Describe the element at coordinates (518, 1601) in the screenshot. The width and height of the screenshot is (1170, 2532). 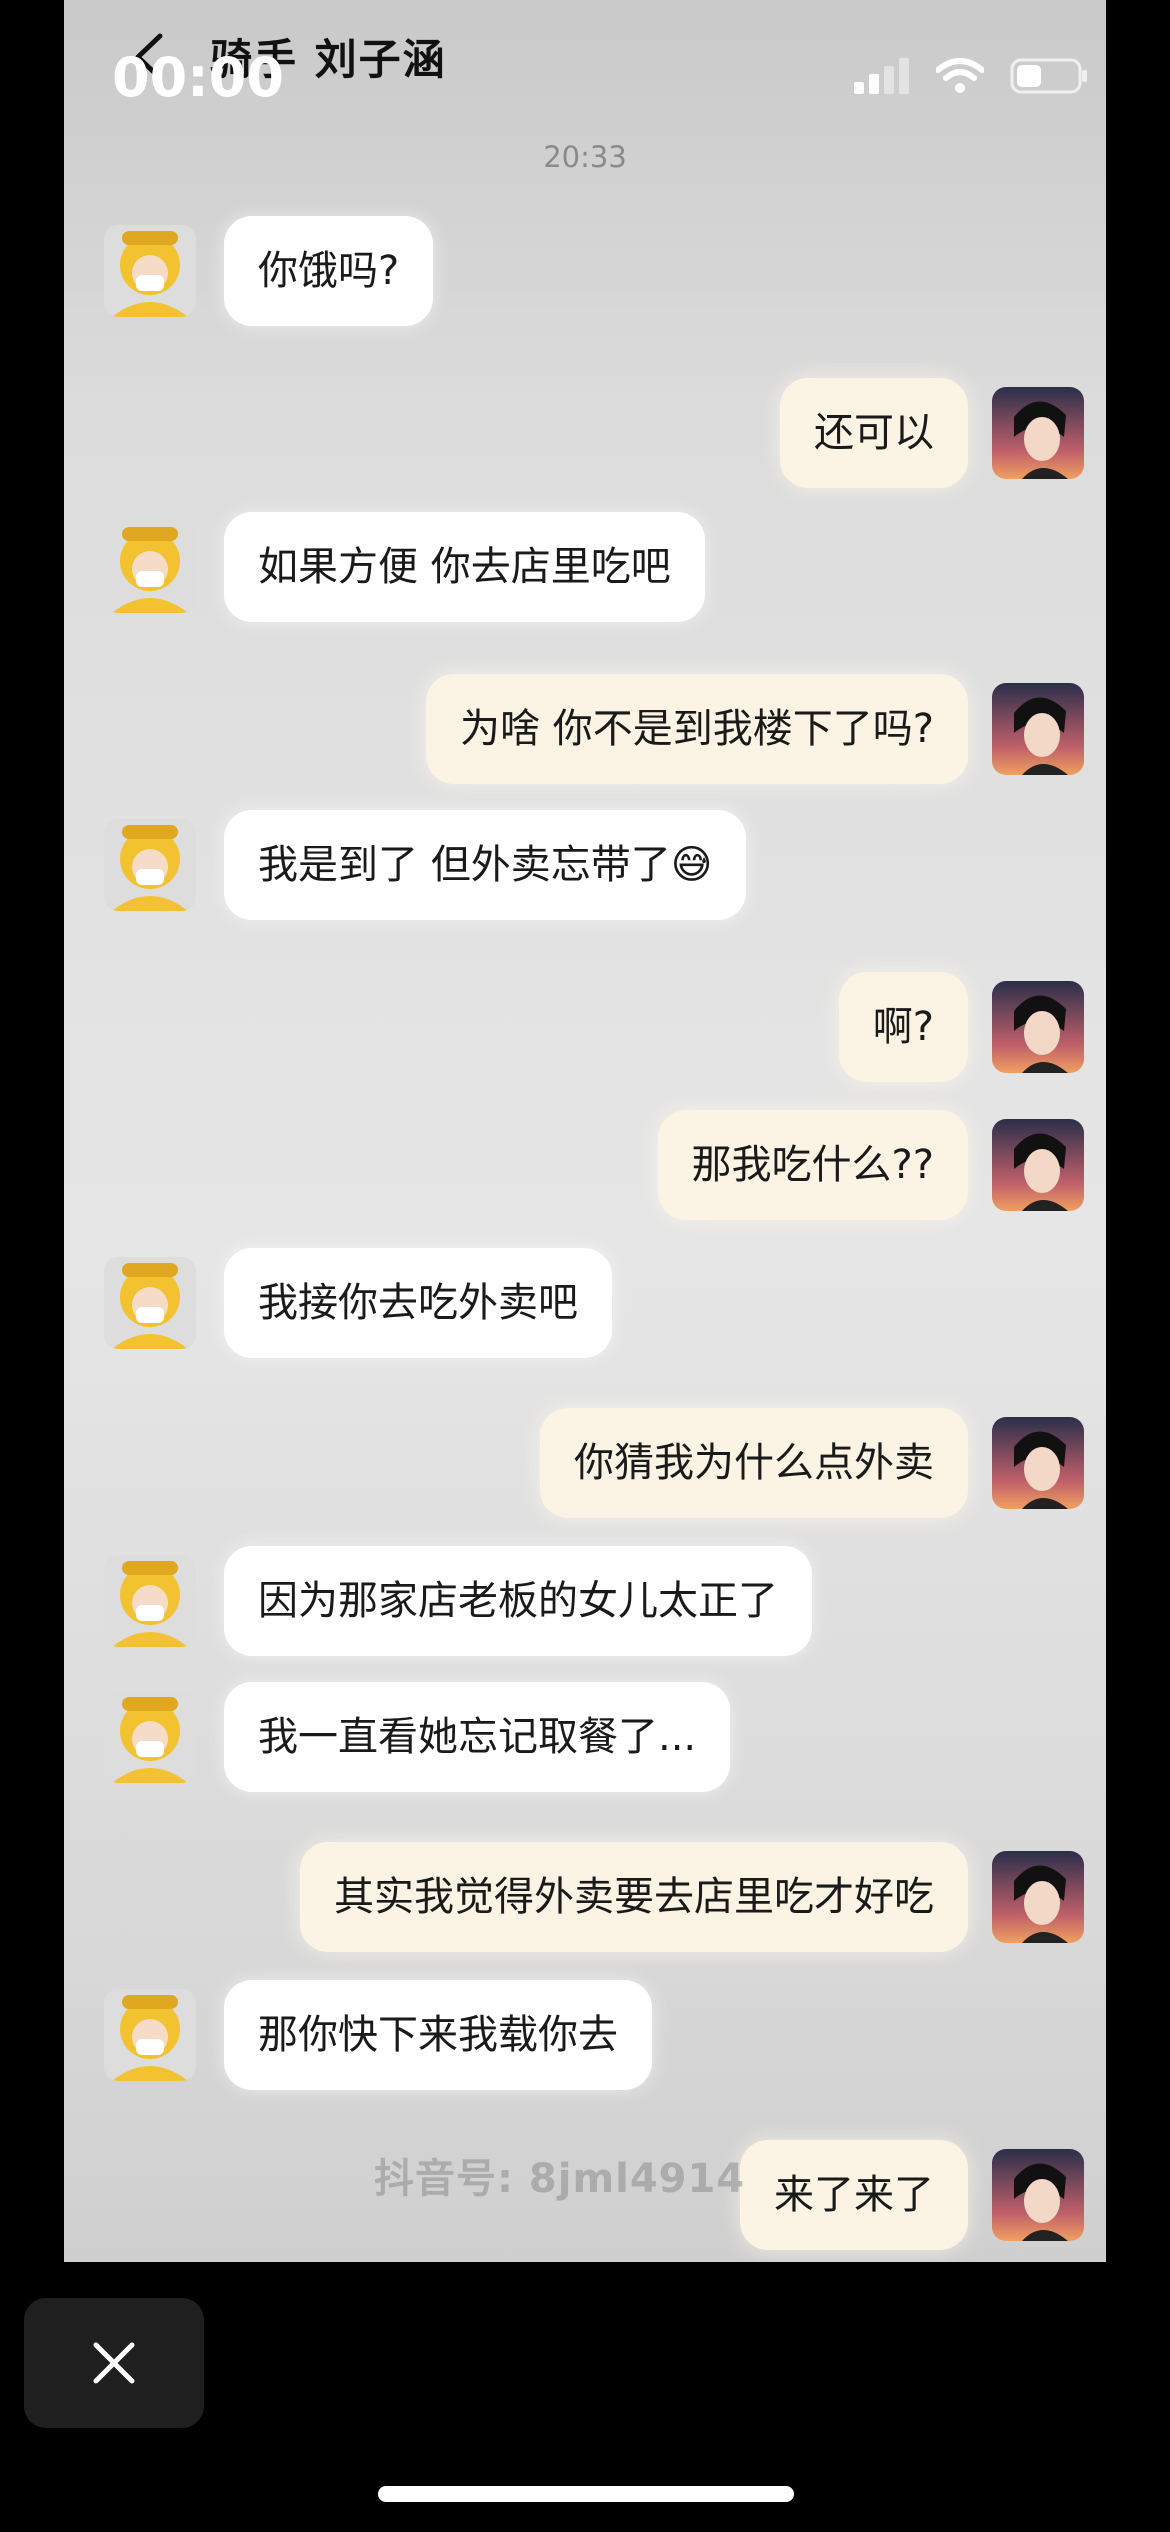
I see `message-bubble: 因为那家店老板的女儿太正了` at that location.